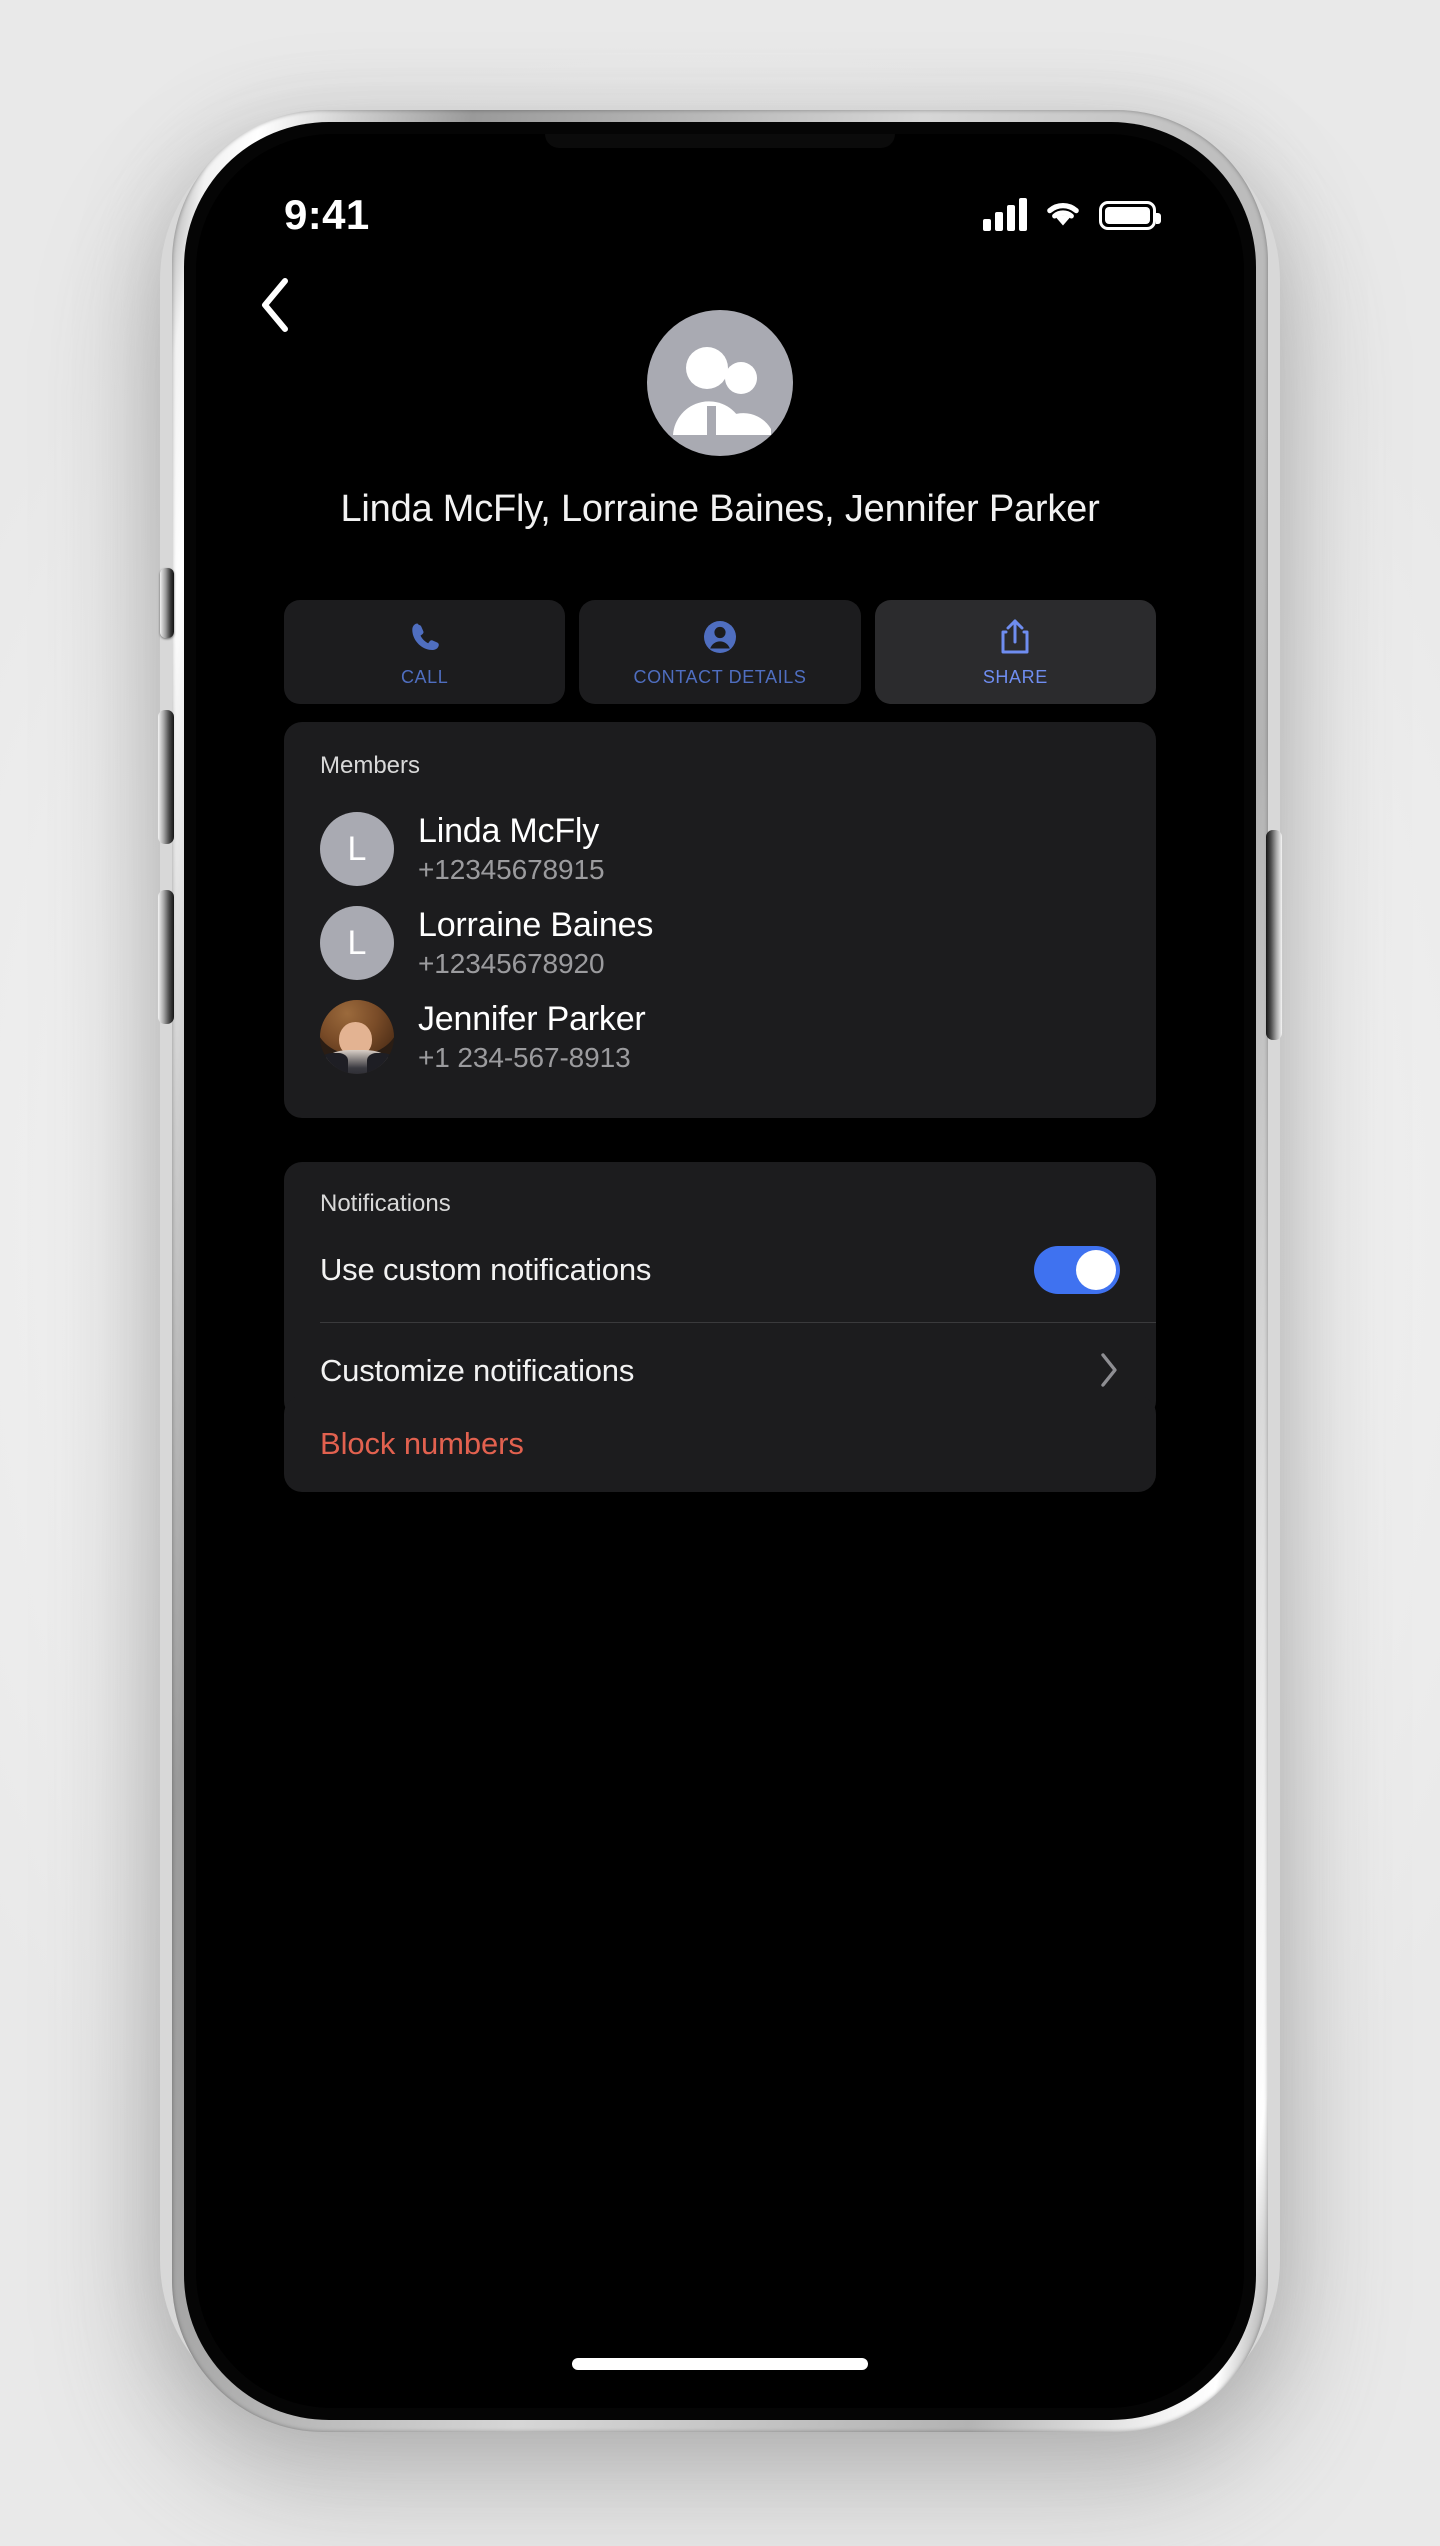 Image resolution: width=1440 pixels, height=2546 pixels. I want to click on member-name: Jennifer Parker, so click(532, 1019).